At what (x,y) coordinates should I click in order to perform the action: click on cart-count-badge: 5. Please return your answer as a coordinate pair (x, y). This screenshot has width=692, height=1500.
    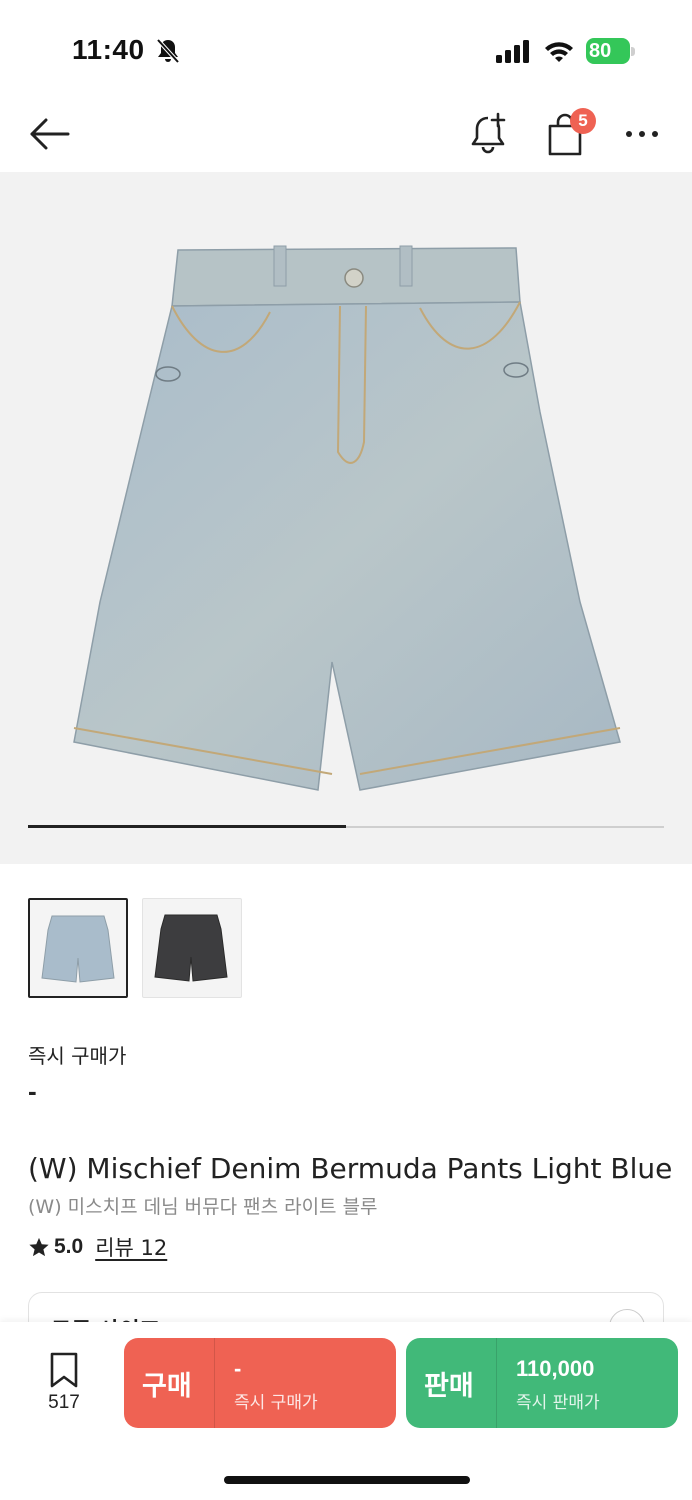
    Looking at the image, I should click on (583, 121).